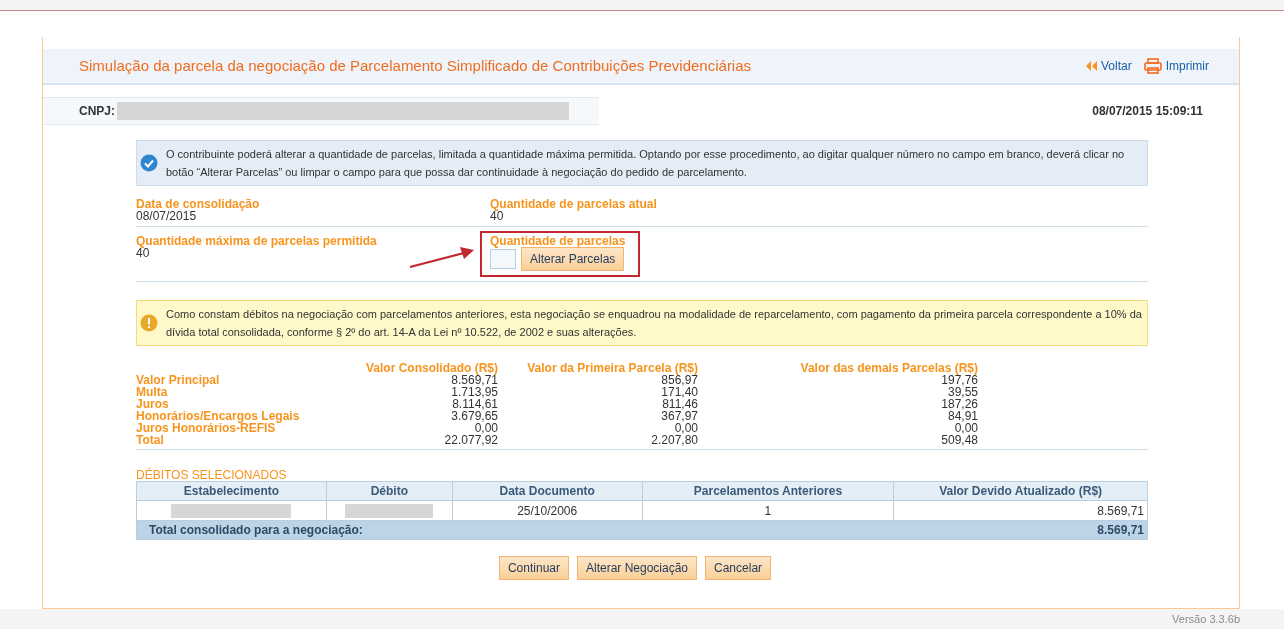 This screenshot has width=1284, height=629. I want to click on row-label: Juros Honorários-REFIS, so click(206, 428).